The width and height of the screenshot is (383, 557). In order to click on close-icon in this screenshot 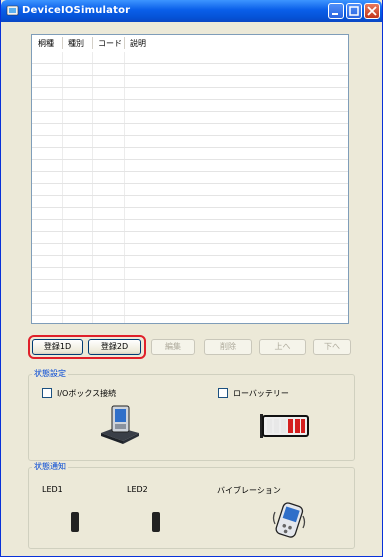, I will do `click(372, 11)`.